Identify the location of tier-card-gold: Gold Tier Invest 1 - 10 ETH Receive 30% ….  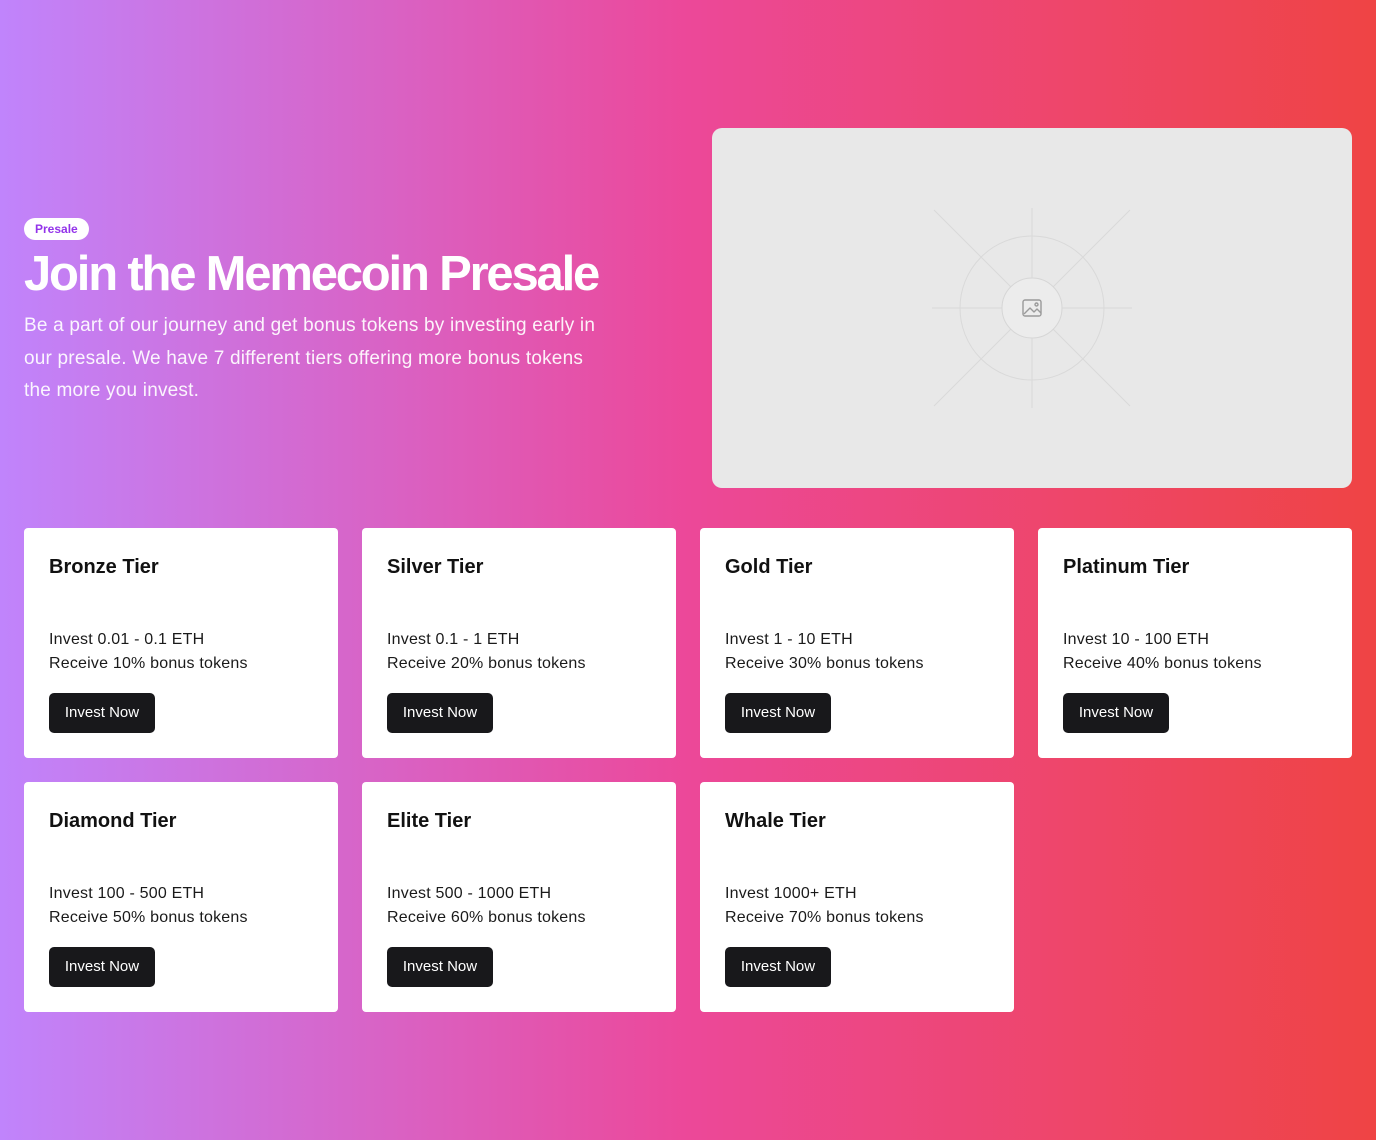
(857, 643).